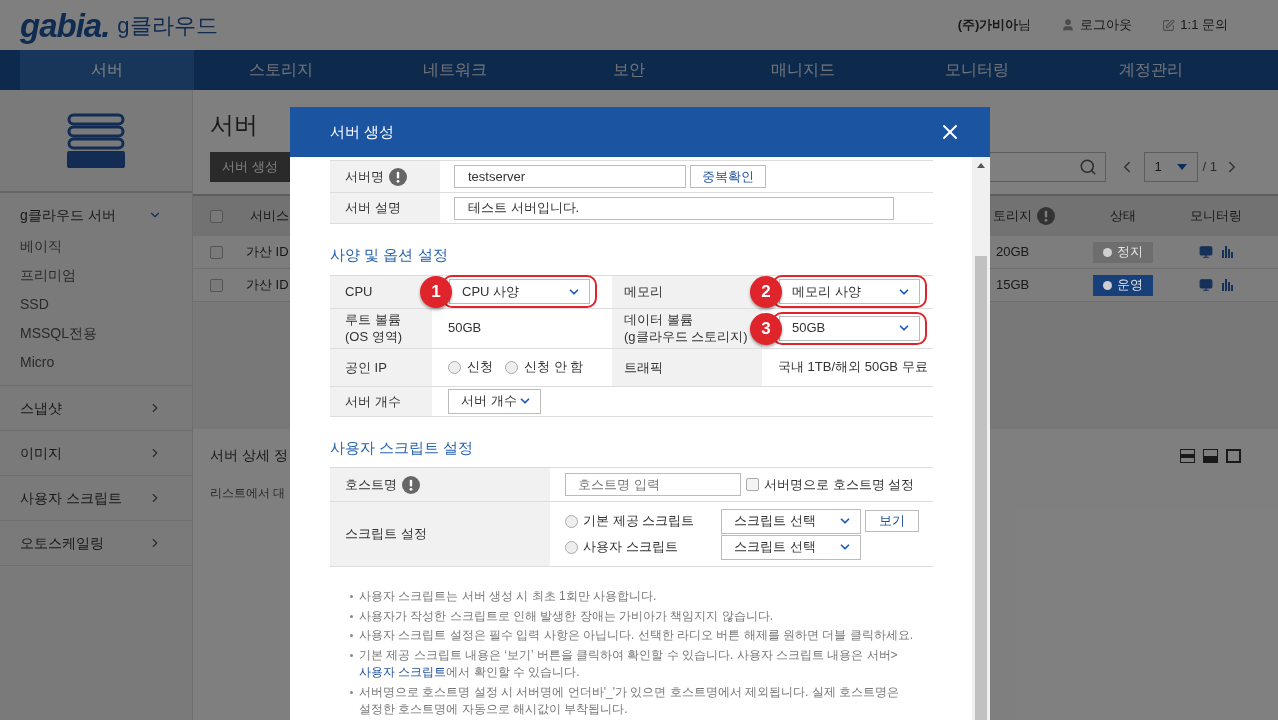 Image resolution: width=1278 pixels, height=720 pixels. What do you see at coordinates (359, 291) in the screenshot?
I see `field-label: CPU` at bounding box center [359, 291].